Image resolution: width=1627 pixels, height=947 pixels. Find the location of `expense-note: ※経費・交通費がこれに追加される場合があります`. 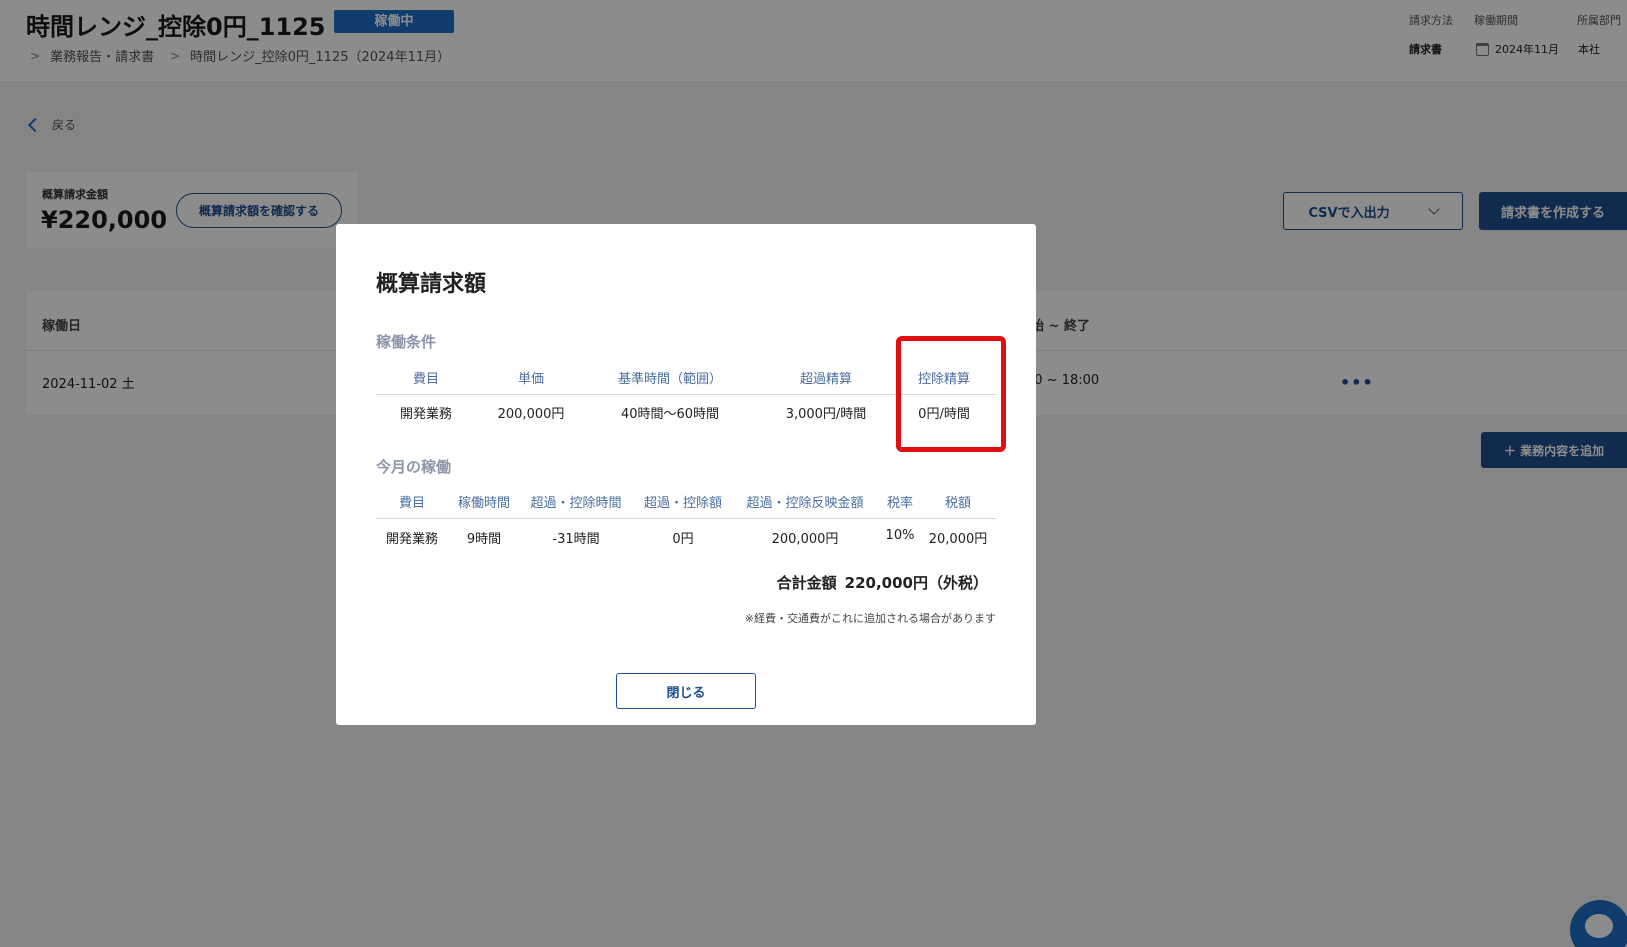

expense-note: ※経費・交通費がこれに追加される場合があります is located at coordinates (870, 618).